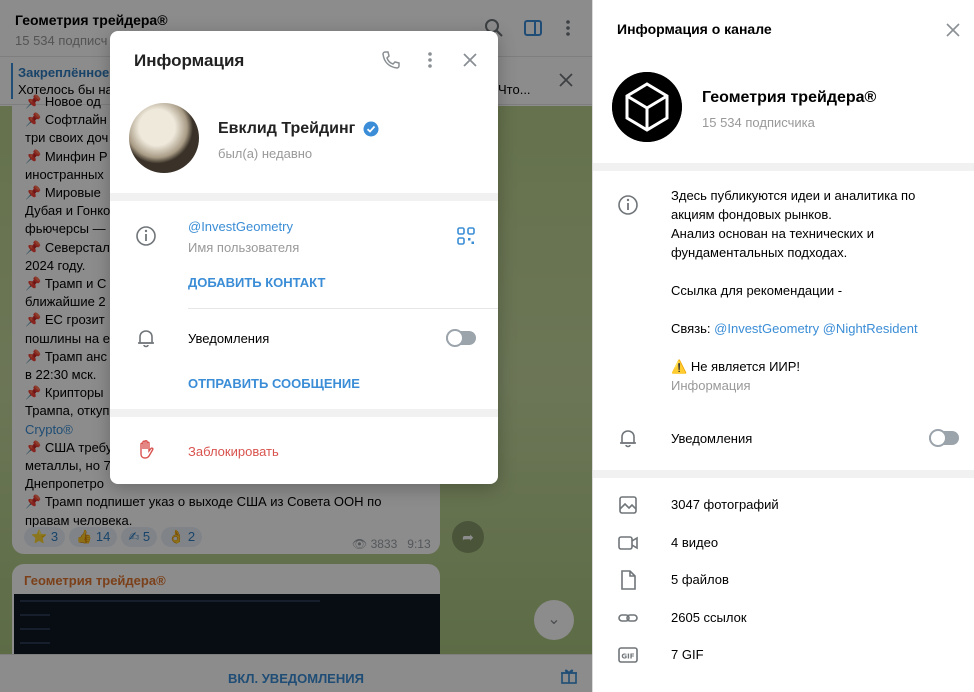  Describe the element at coordinates (628, 542) in the screenshot. I see `video-icon` at that location.